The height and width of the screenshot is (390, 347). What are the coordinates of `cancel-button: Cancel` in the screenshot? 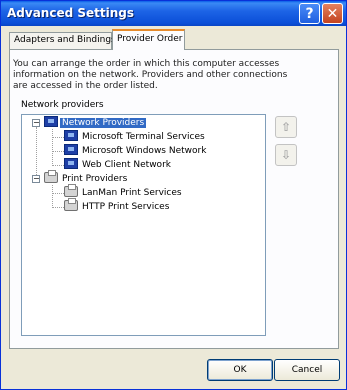 It's located at (307, 370).